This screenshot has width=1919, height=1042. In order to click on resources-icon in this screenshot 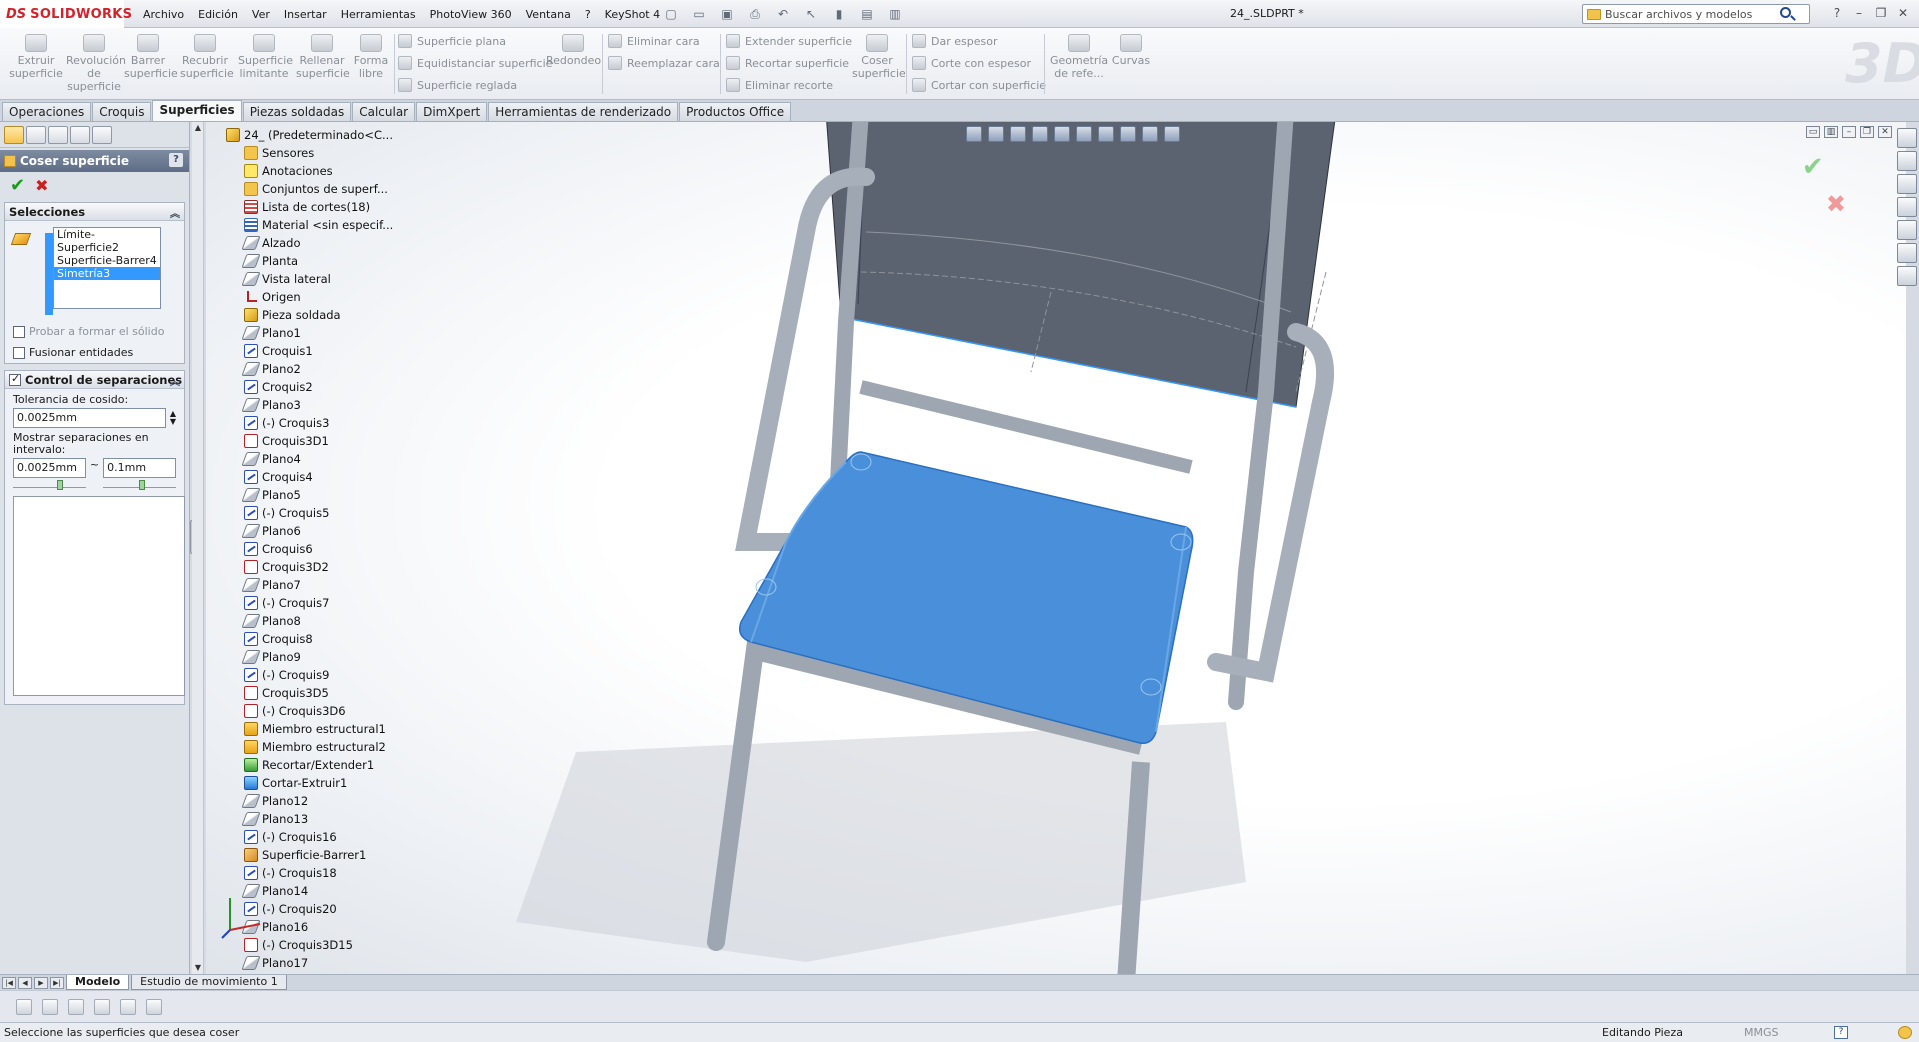, I will do `click(1907, 138)`.